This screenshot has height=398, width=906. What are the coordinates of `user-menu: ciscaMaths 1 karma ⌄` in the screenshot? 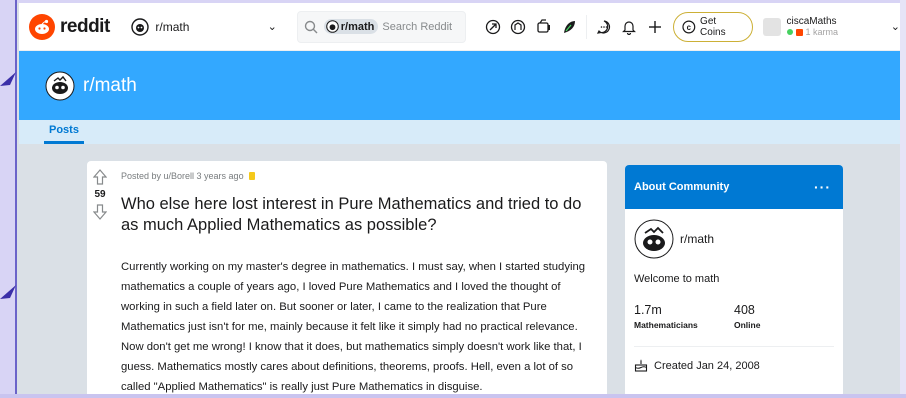 It's located at (831, 26).